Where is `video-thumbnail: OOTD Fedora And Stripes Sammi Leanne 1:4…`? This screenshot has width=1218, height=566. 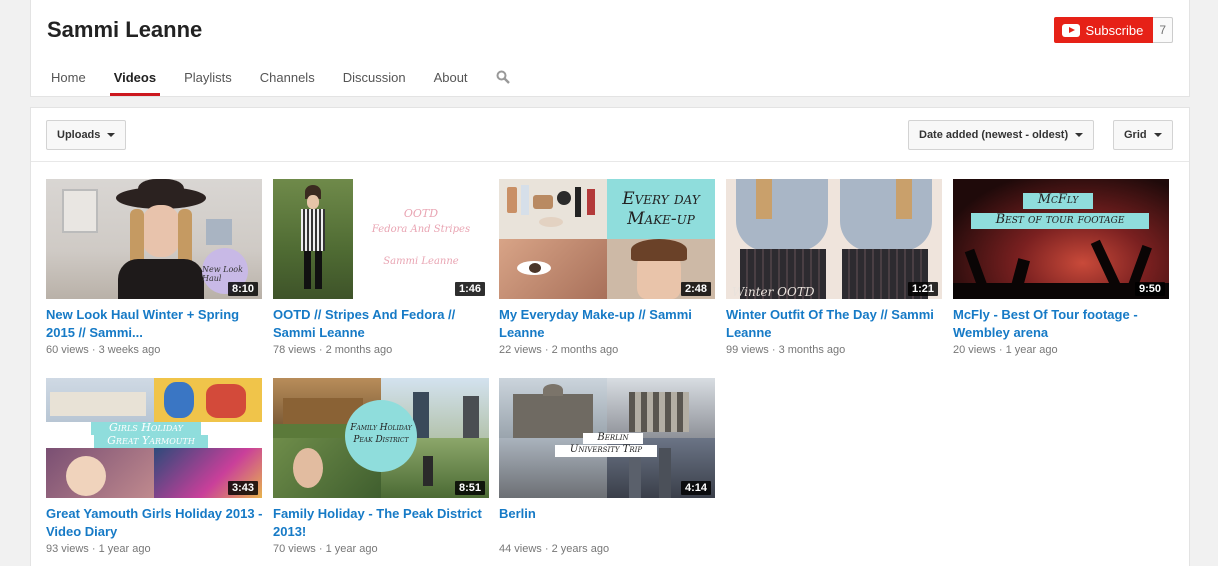 video-thumbnail: OOTD Fedora And Stripes Sammi Leanne 1:4… is located at coordinates (381, 239).